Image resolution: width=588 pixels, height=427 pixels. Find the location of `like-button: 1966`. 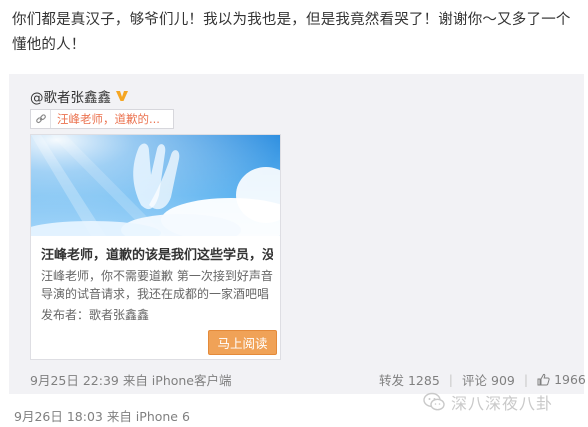

like-button: 1966 is located at coordinates (561, 379).